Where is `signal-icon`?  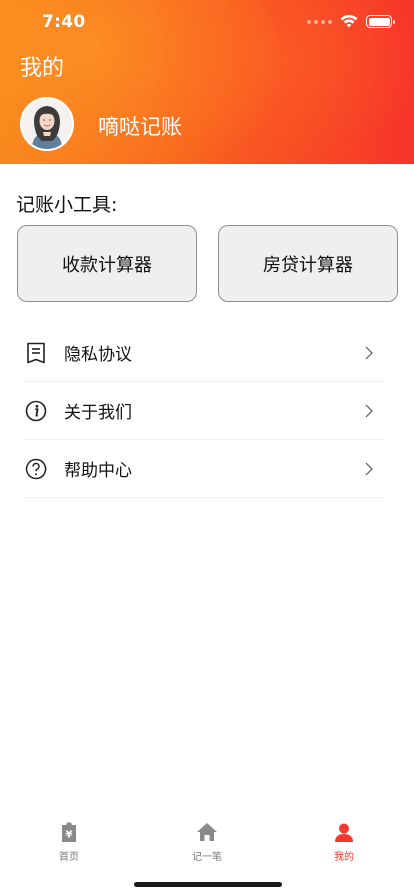 signal-icon is located at coordinates (319, 21).